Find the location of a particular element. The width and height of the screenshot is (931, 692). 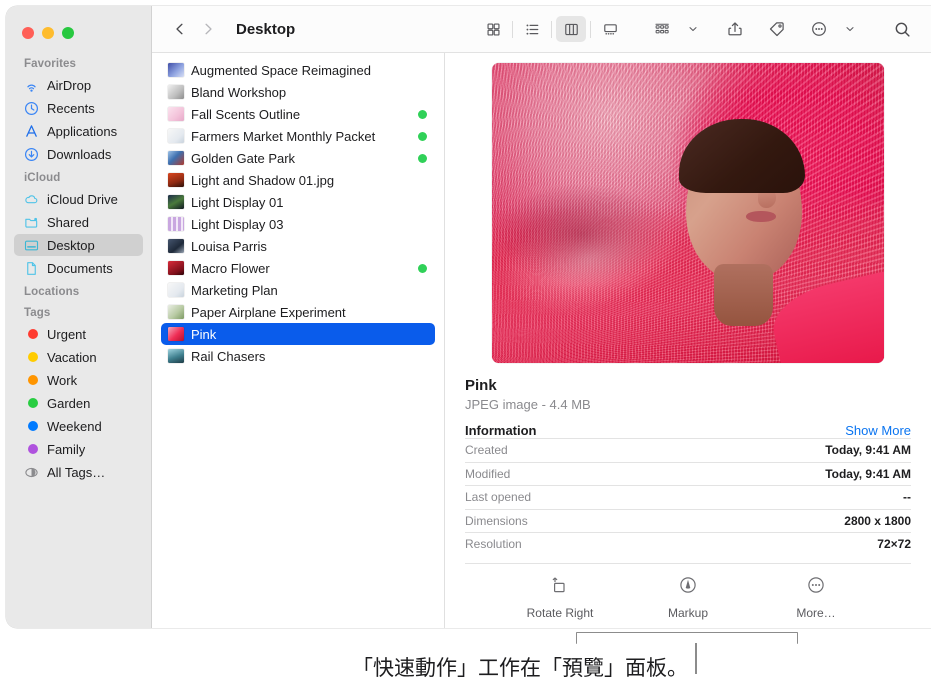

traffic-lights is located at coordinates (48, 33).